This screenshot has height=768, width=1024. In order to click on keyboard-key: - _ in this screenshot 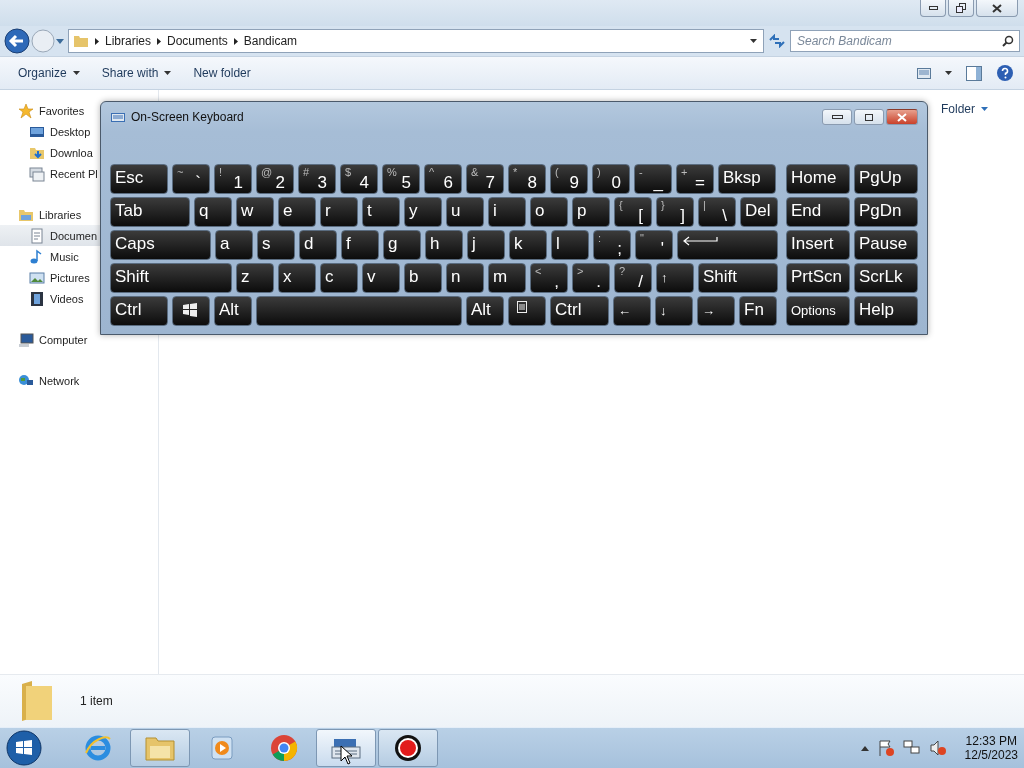, I will do `click(653, 179)`.